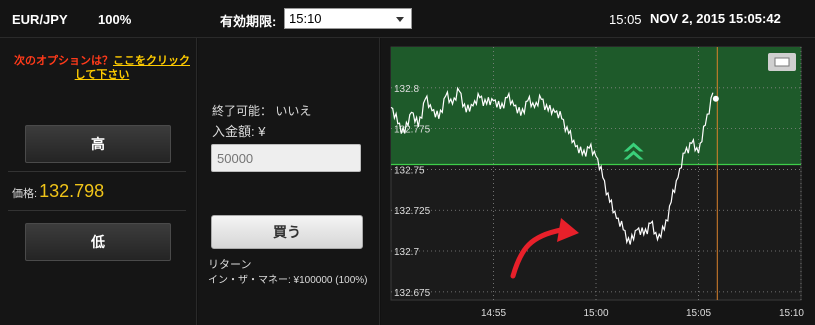  What do you see at coordinates (40, 19) in the screenshot?
I see `currency-pair: EUR/JPY` at bounding box center [40, 19].